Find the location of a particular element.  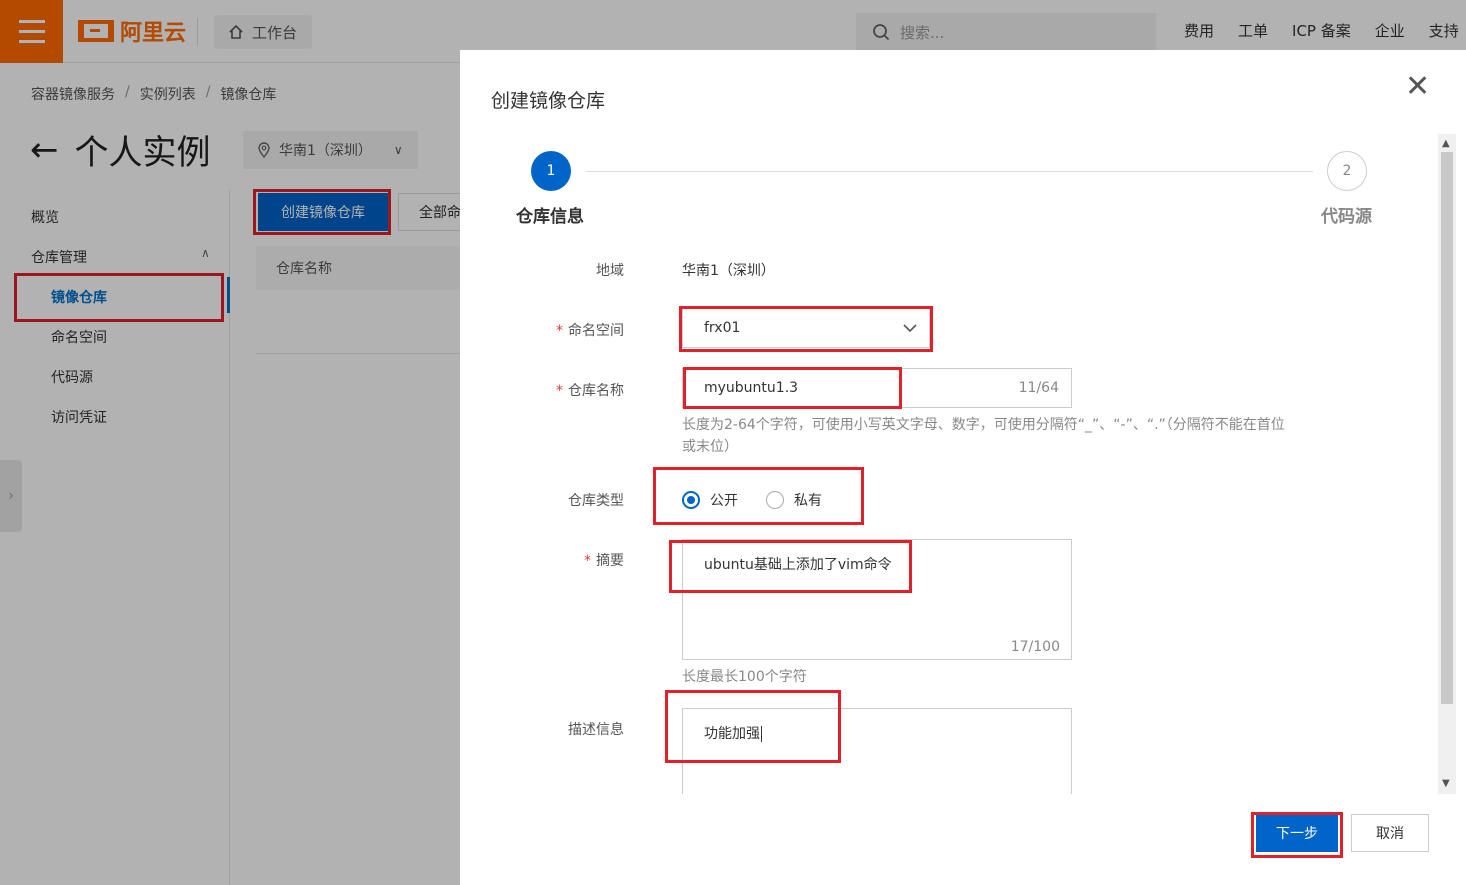

chevron-down-icon is located at coordinates (910, 328).